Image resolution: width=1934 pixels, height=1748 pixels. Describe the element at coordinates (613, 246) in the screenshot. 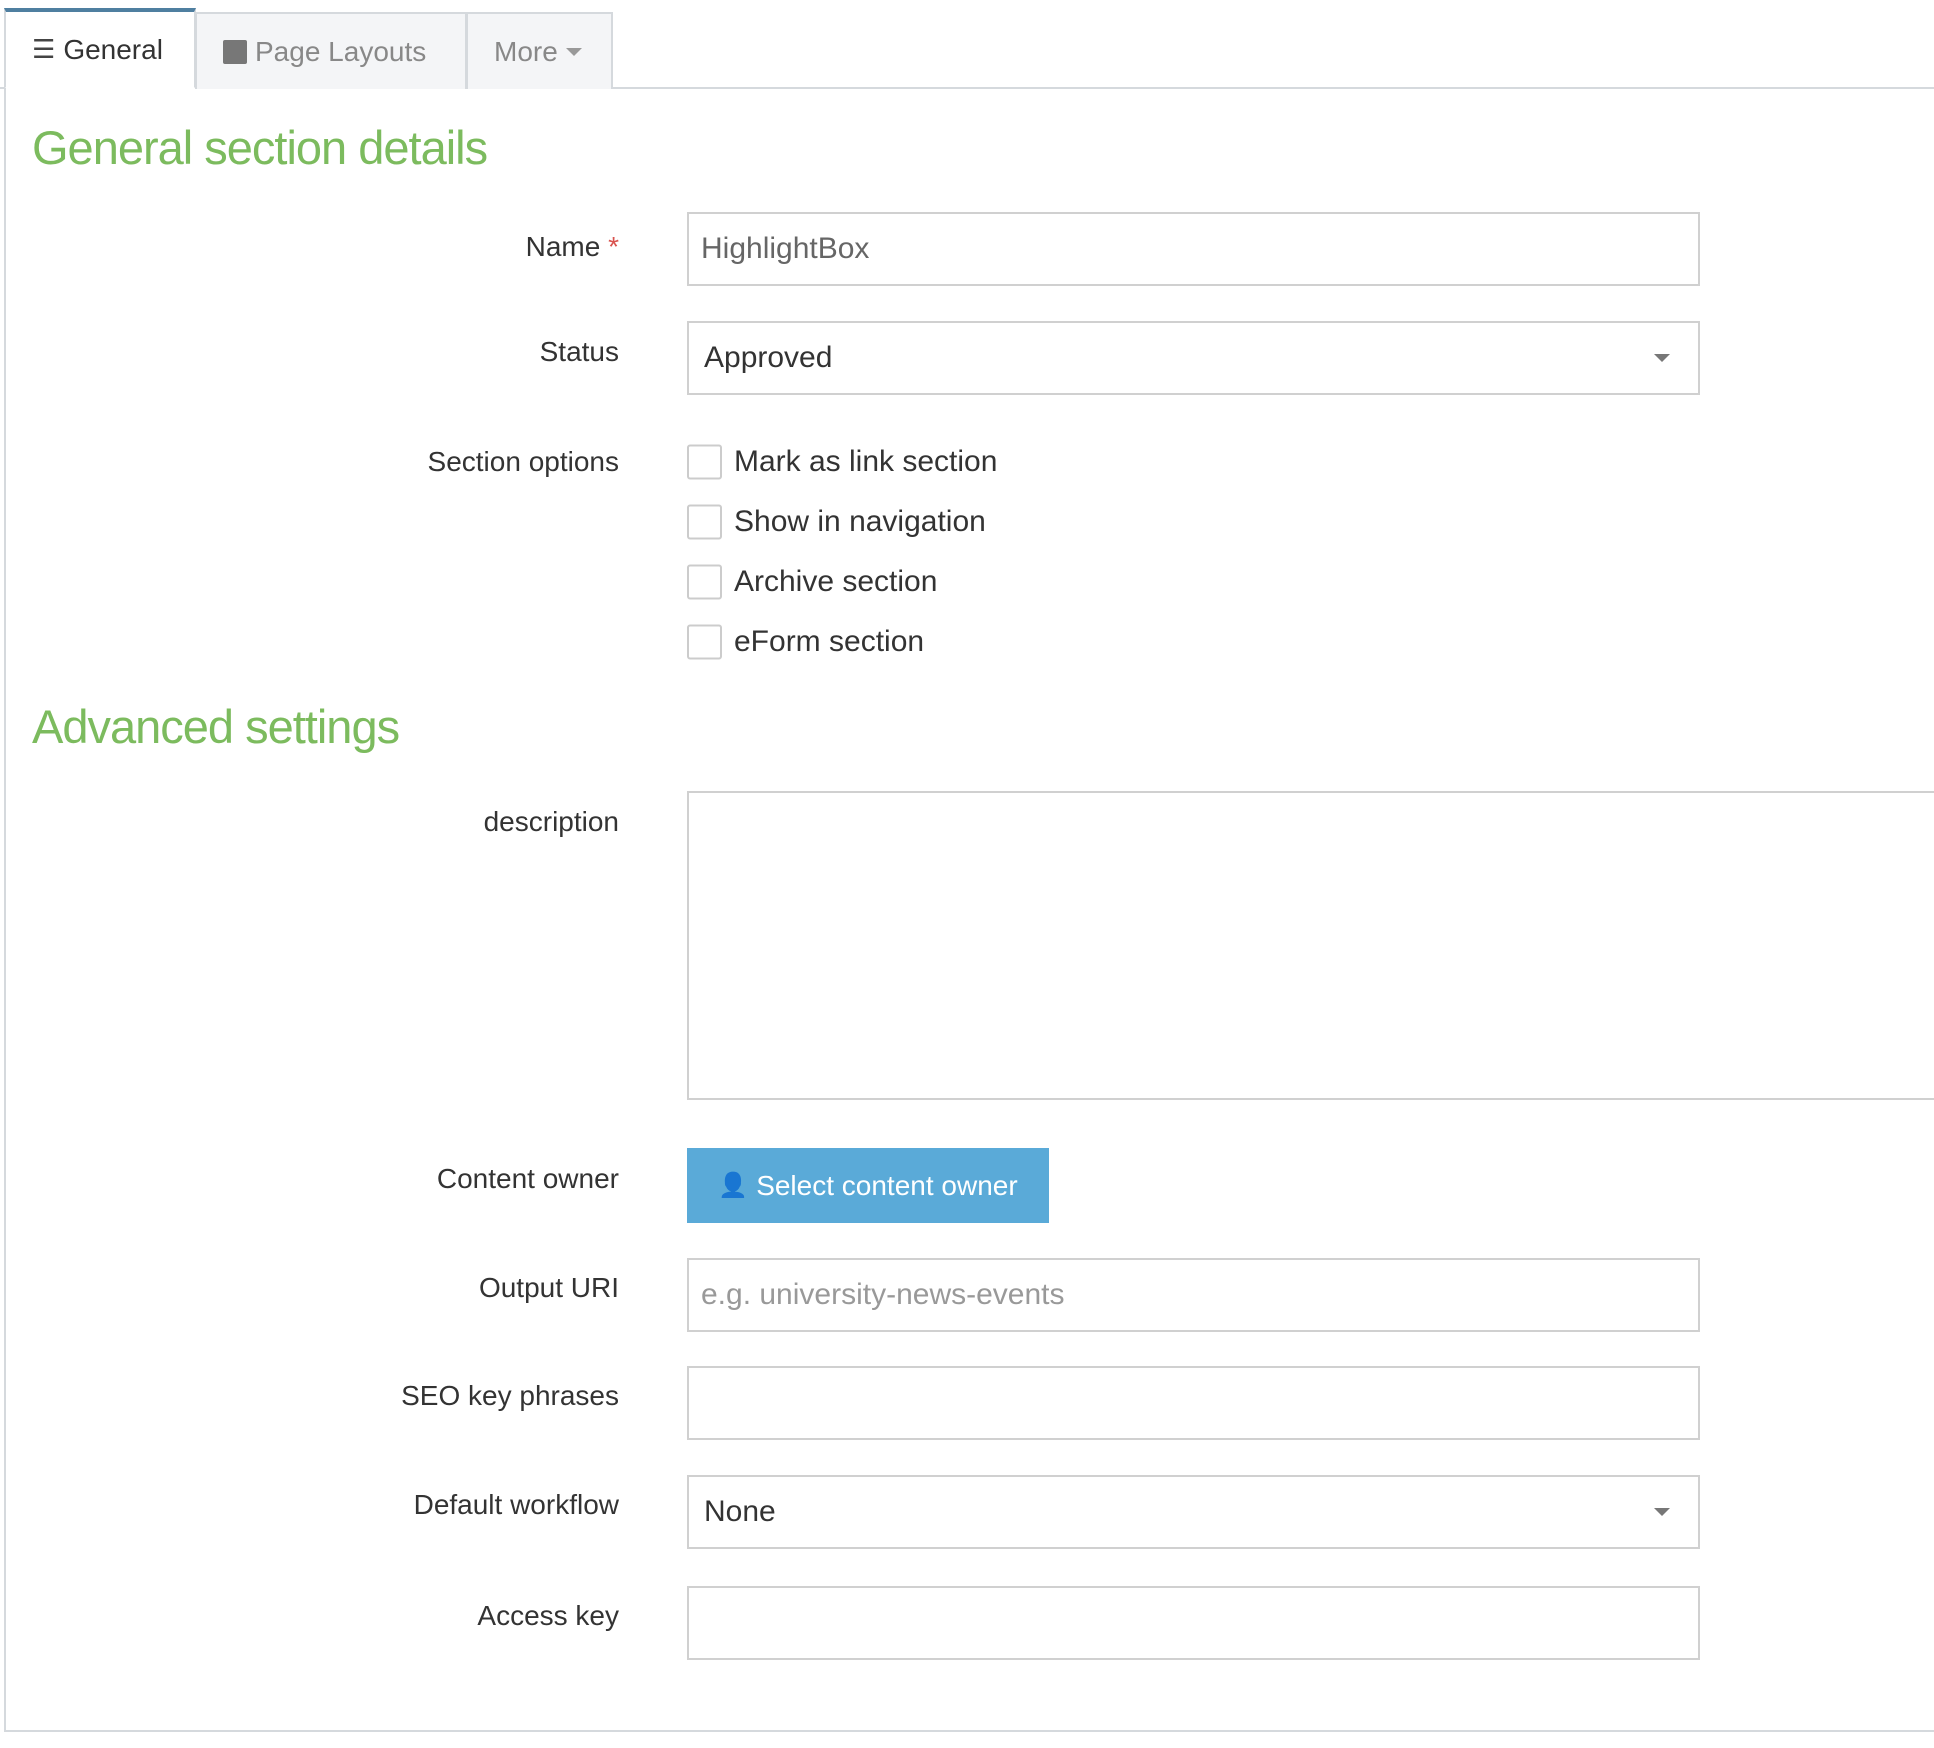

I see `required-mark: *` at that location.